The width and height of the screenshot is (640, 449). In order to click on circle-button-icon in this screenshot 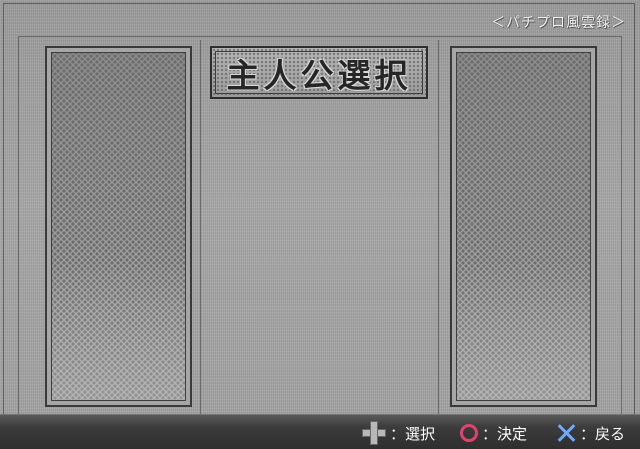, I will do `click(469, 433)`.